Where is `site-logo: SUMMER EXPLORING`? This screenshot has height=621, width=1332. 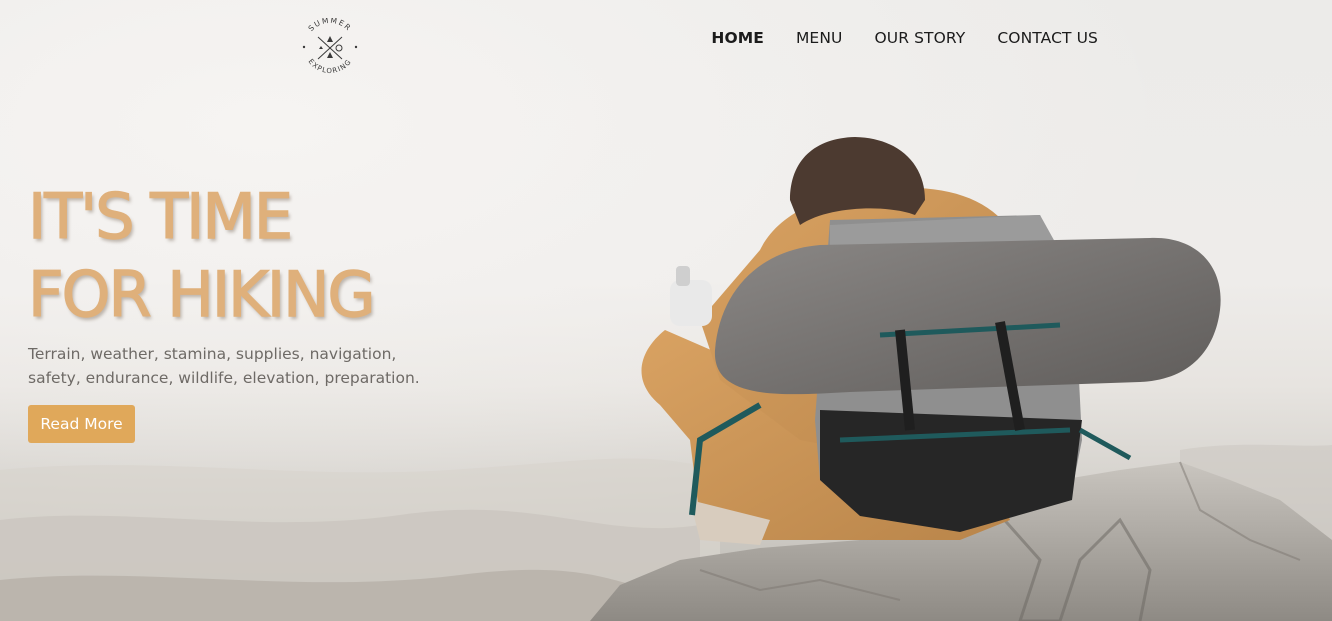
site-logo: SUMMER EXPLORING is located at coordinates (330, 46).